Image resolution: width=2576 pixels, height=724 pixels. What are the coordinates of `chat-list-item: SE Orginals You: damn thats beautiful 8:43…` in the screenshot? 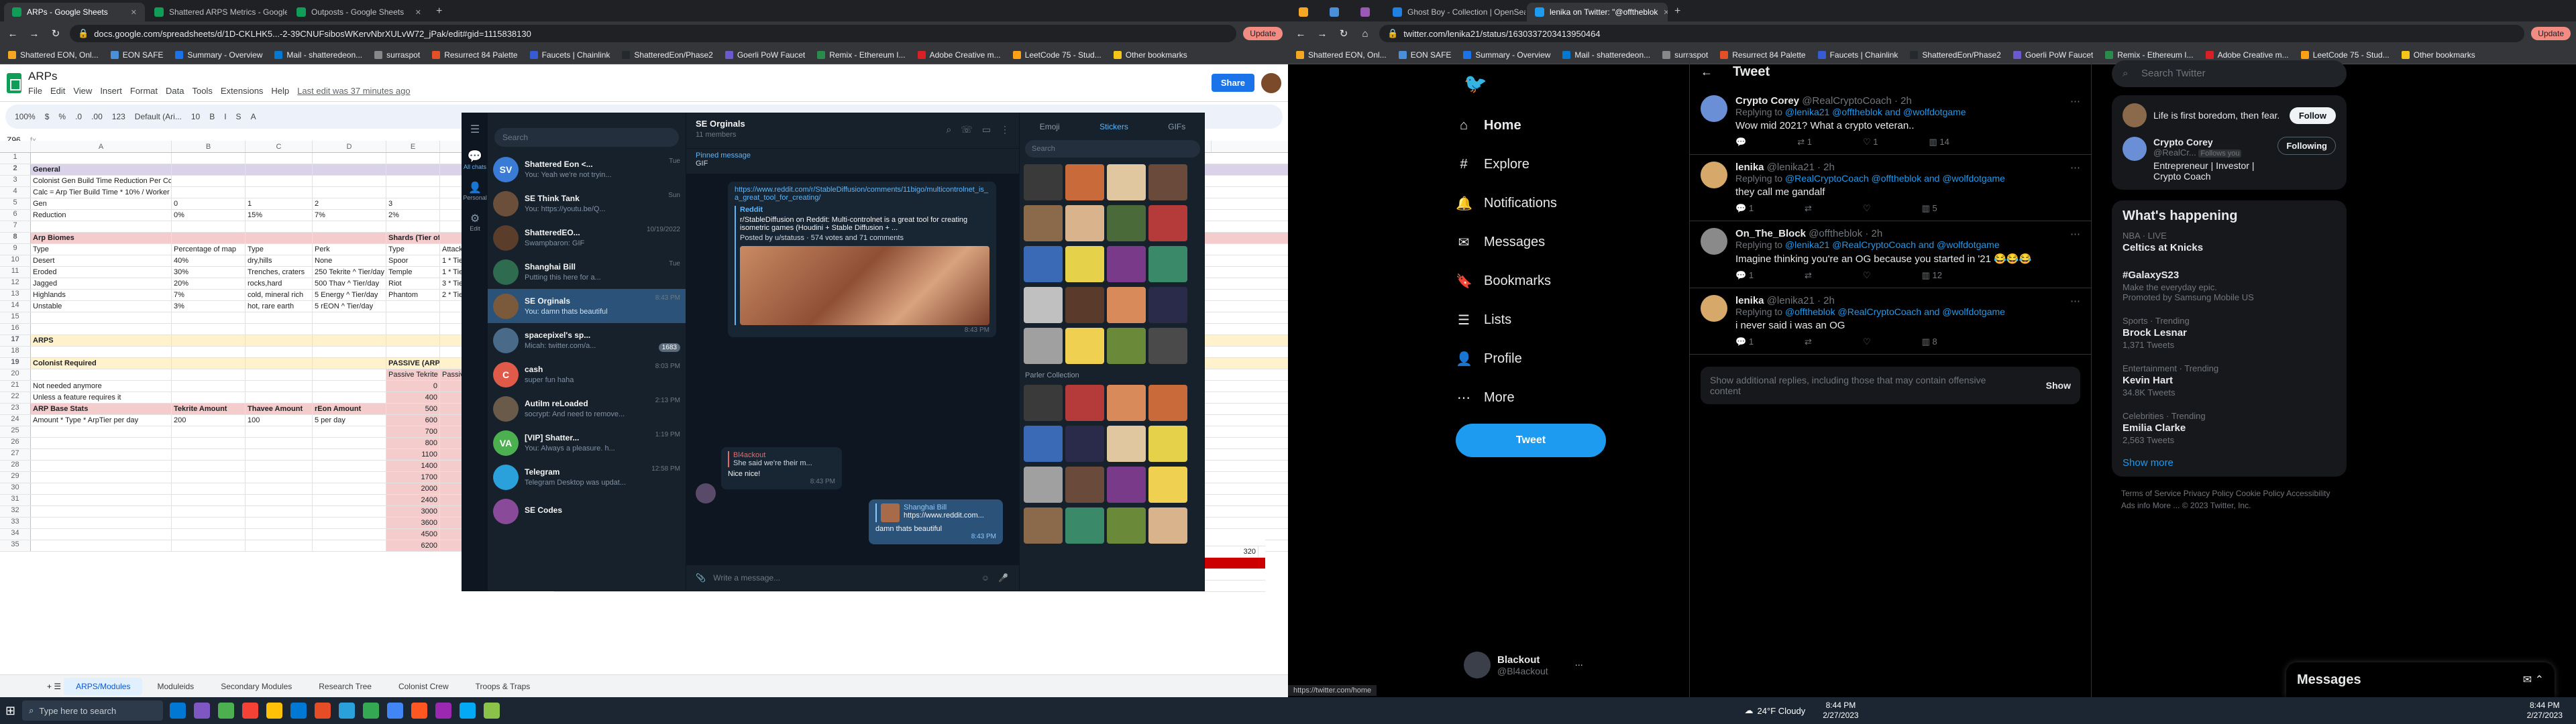 It's located at (587, 306).